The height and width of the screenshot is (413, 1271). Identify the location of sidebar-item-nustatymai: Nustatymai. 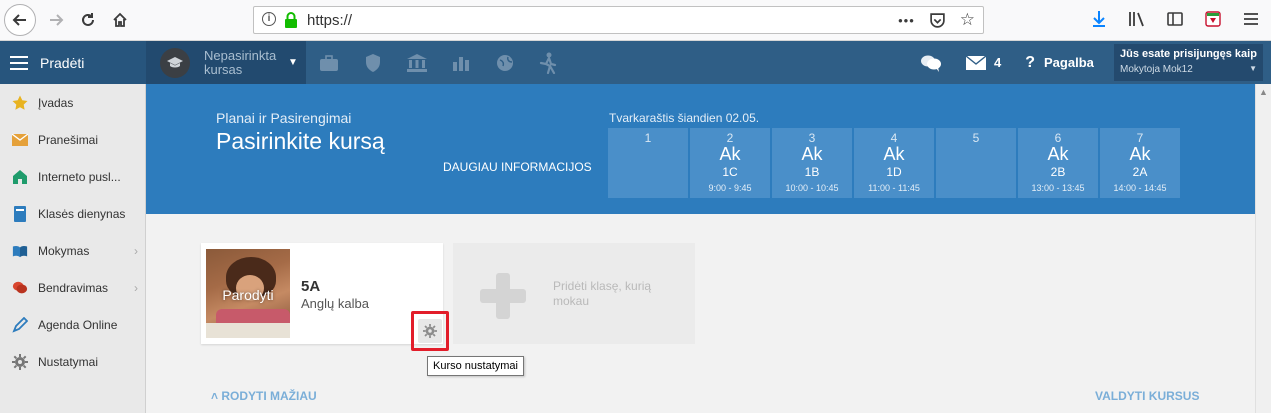
(73, 361).